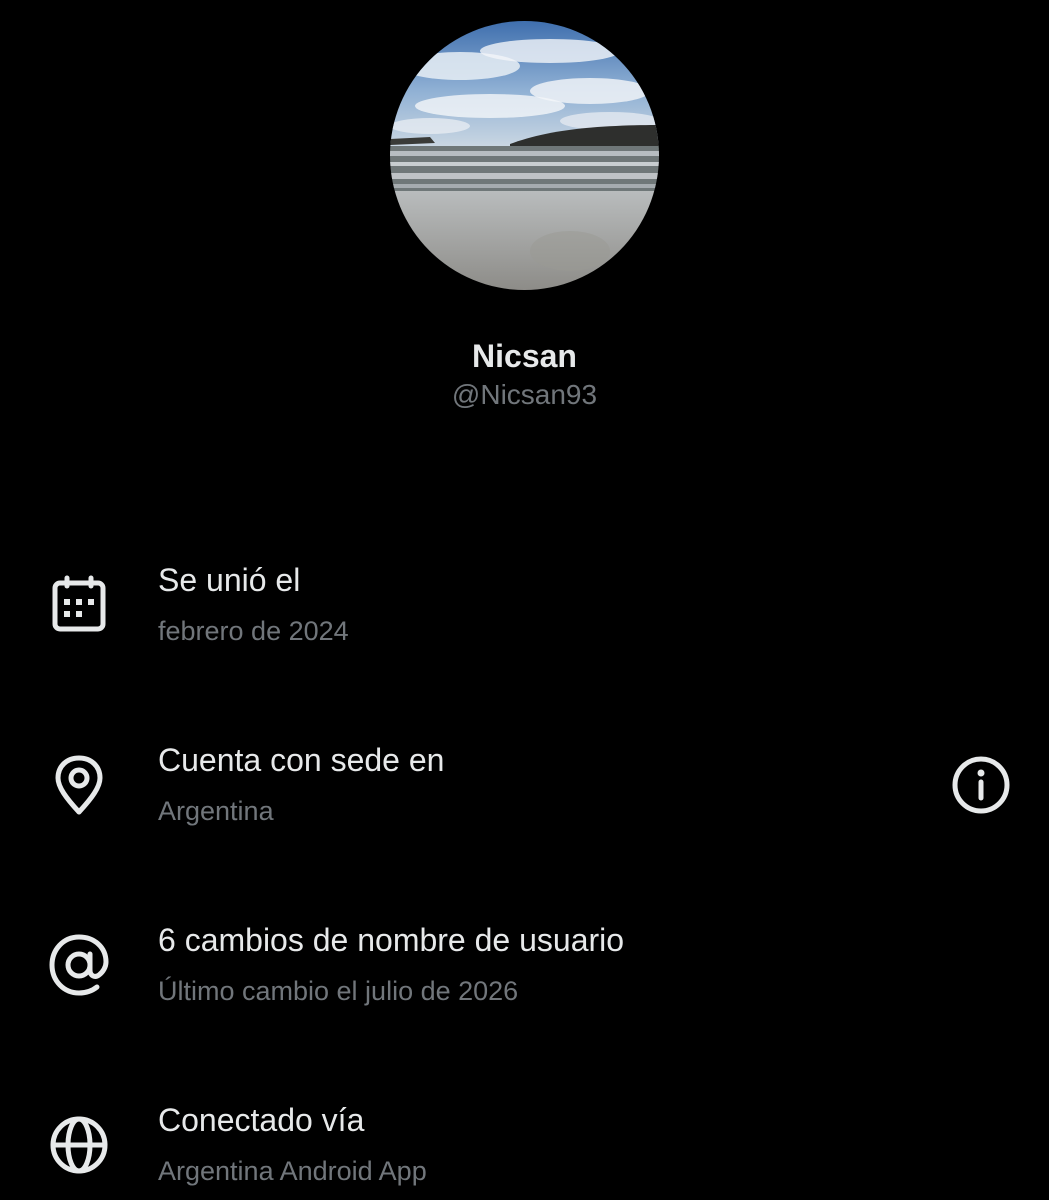 This screenshot has height=1200, width=1049. What do you see at coordinates (216, 811) in the screenshot?
I see `location-value: Argentina` at bounding box center [216, 811].